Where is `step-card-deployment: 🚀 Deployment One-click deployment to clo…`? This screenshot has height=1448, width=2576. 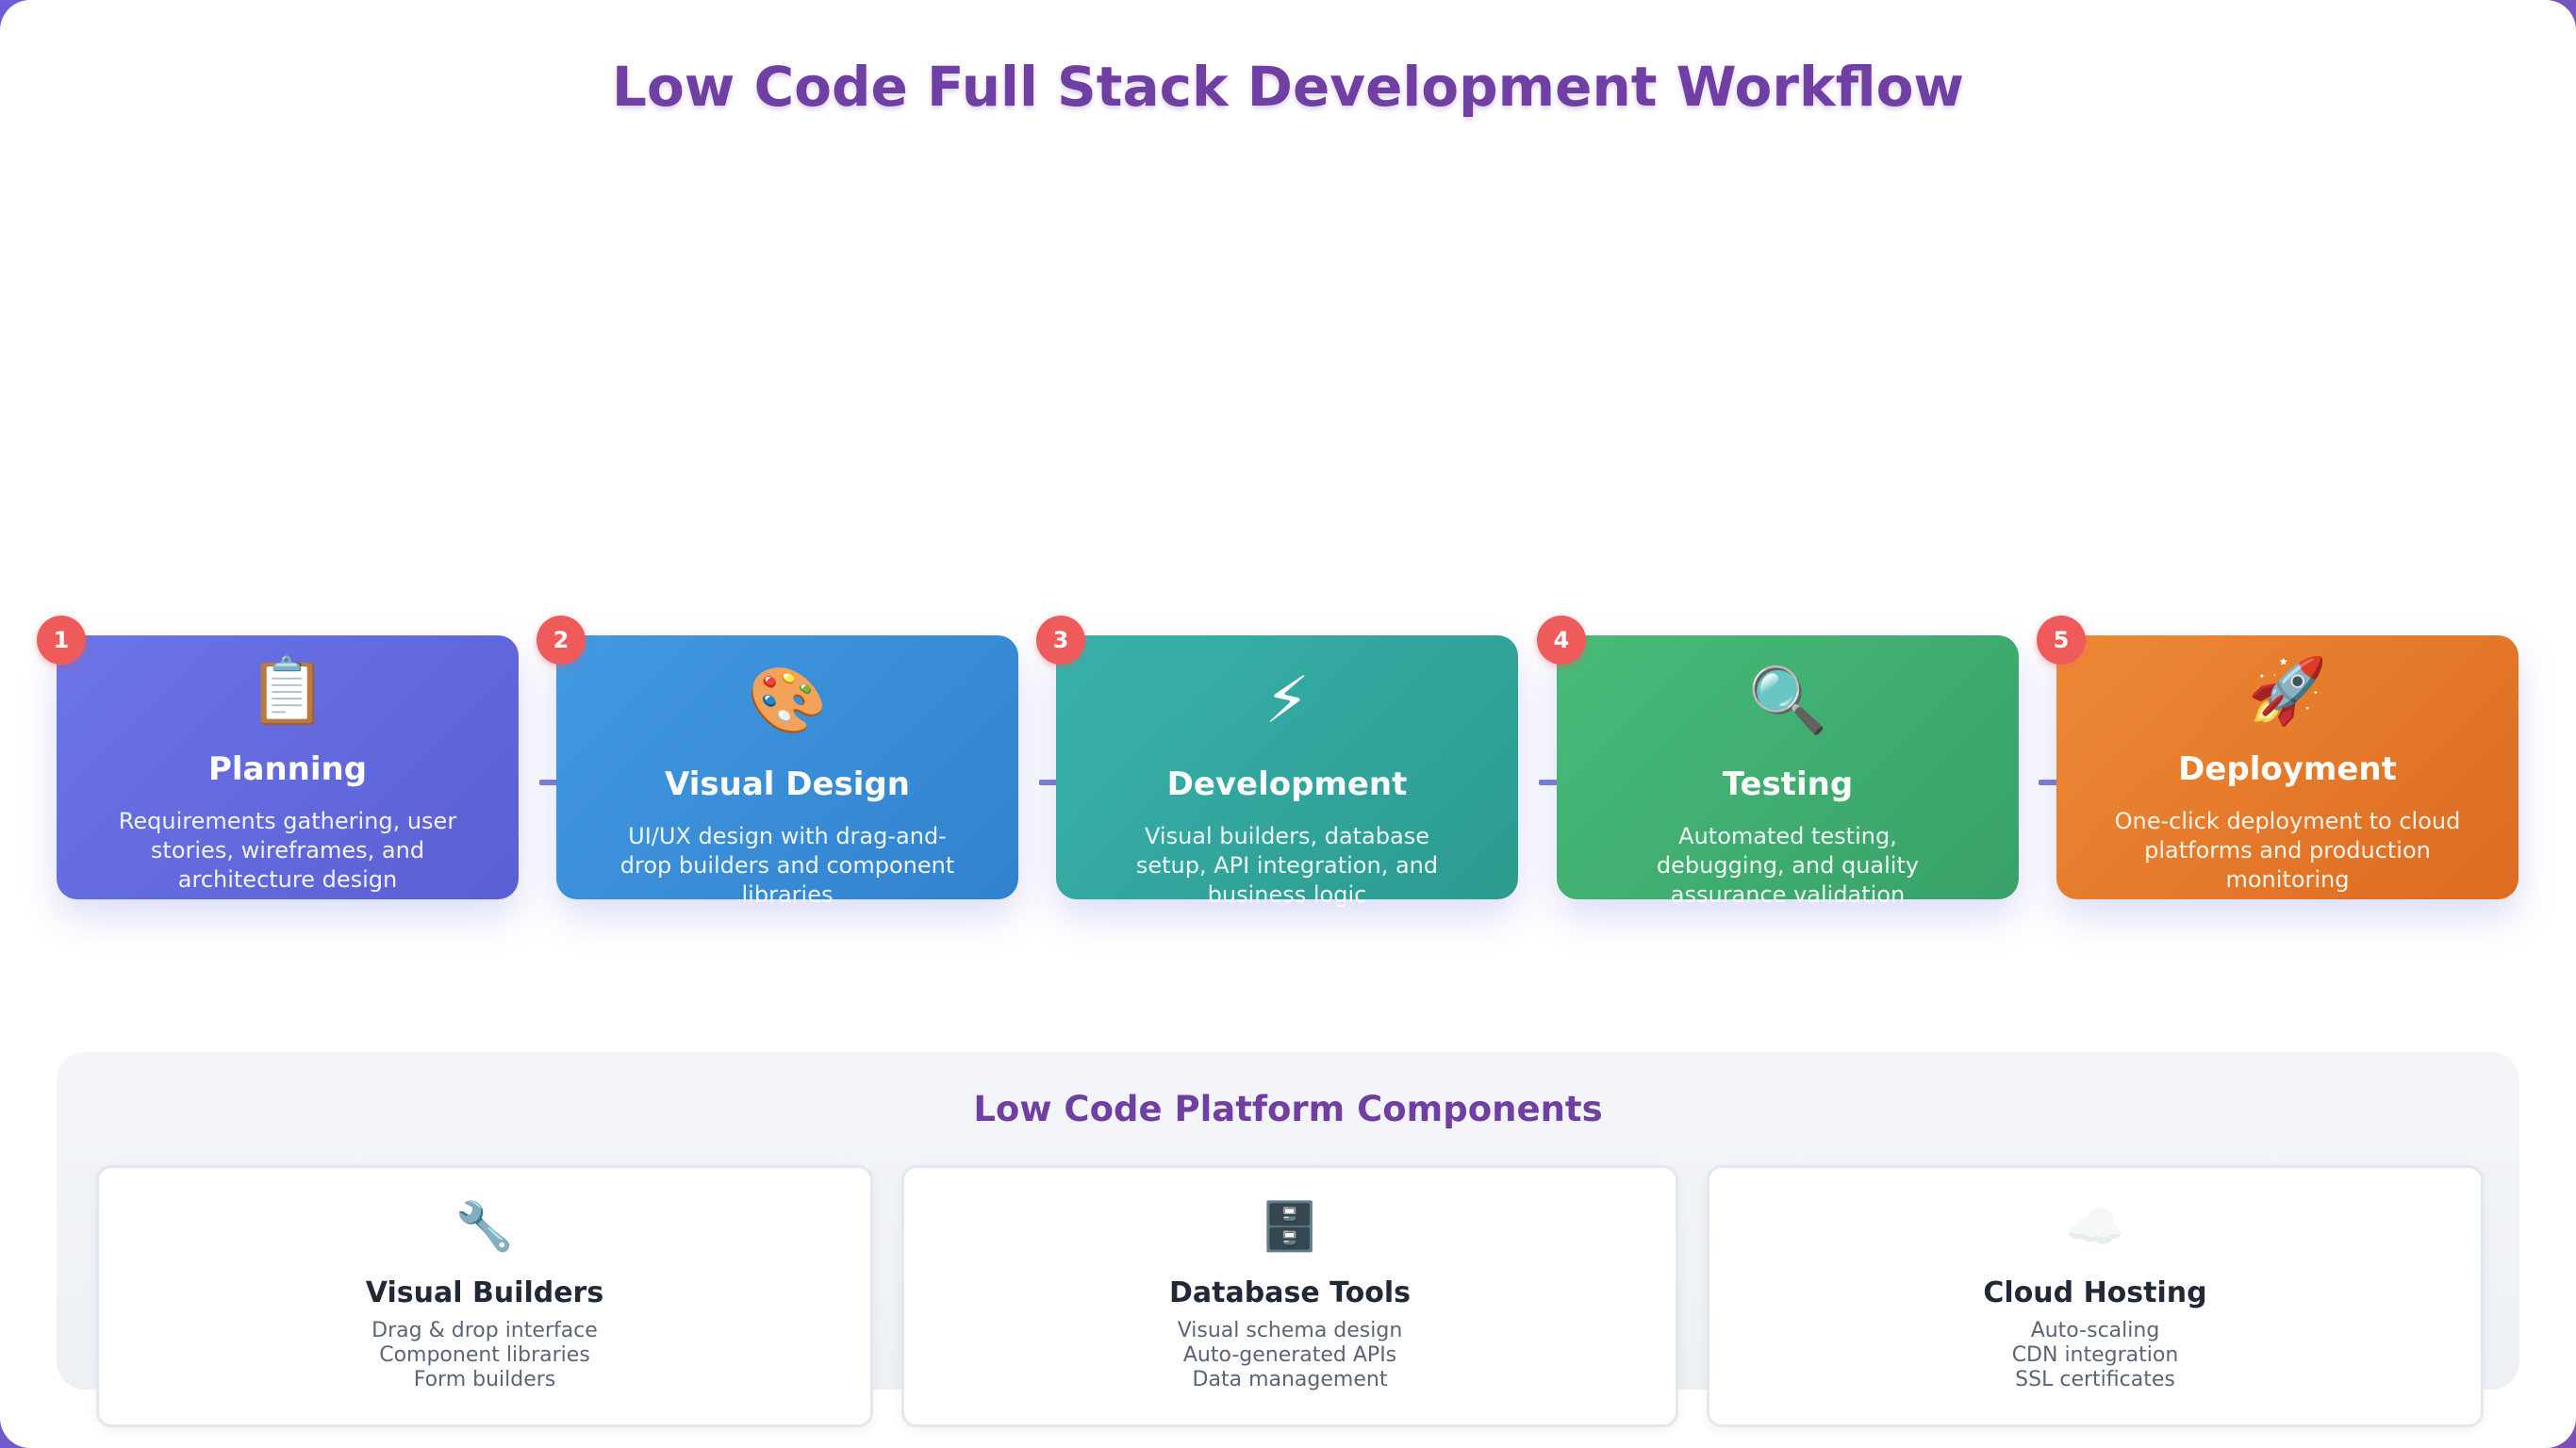 step-card-deployment: 🚀 Deployment One-click deployment to clo… is located at coordinates (2287, 767).